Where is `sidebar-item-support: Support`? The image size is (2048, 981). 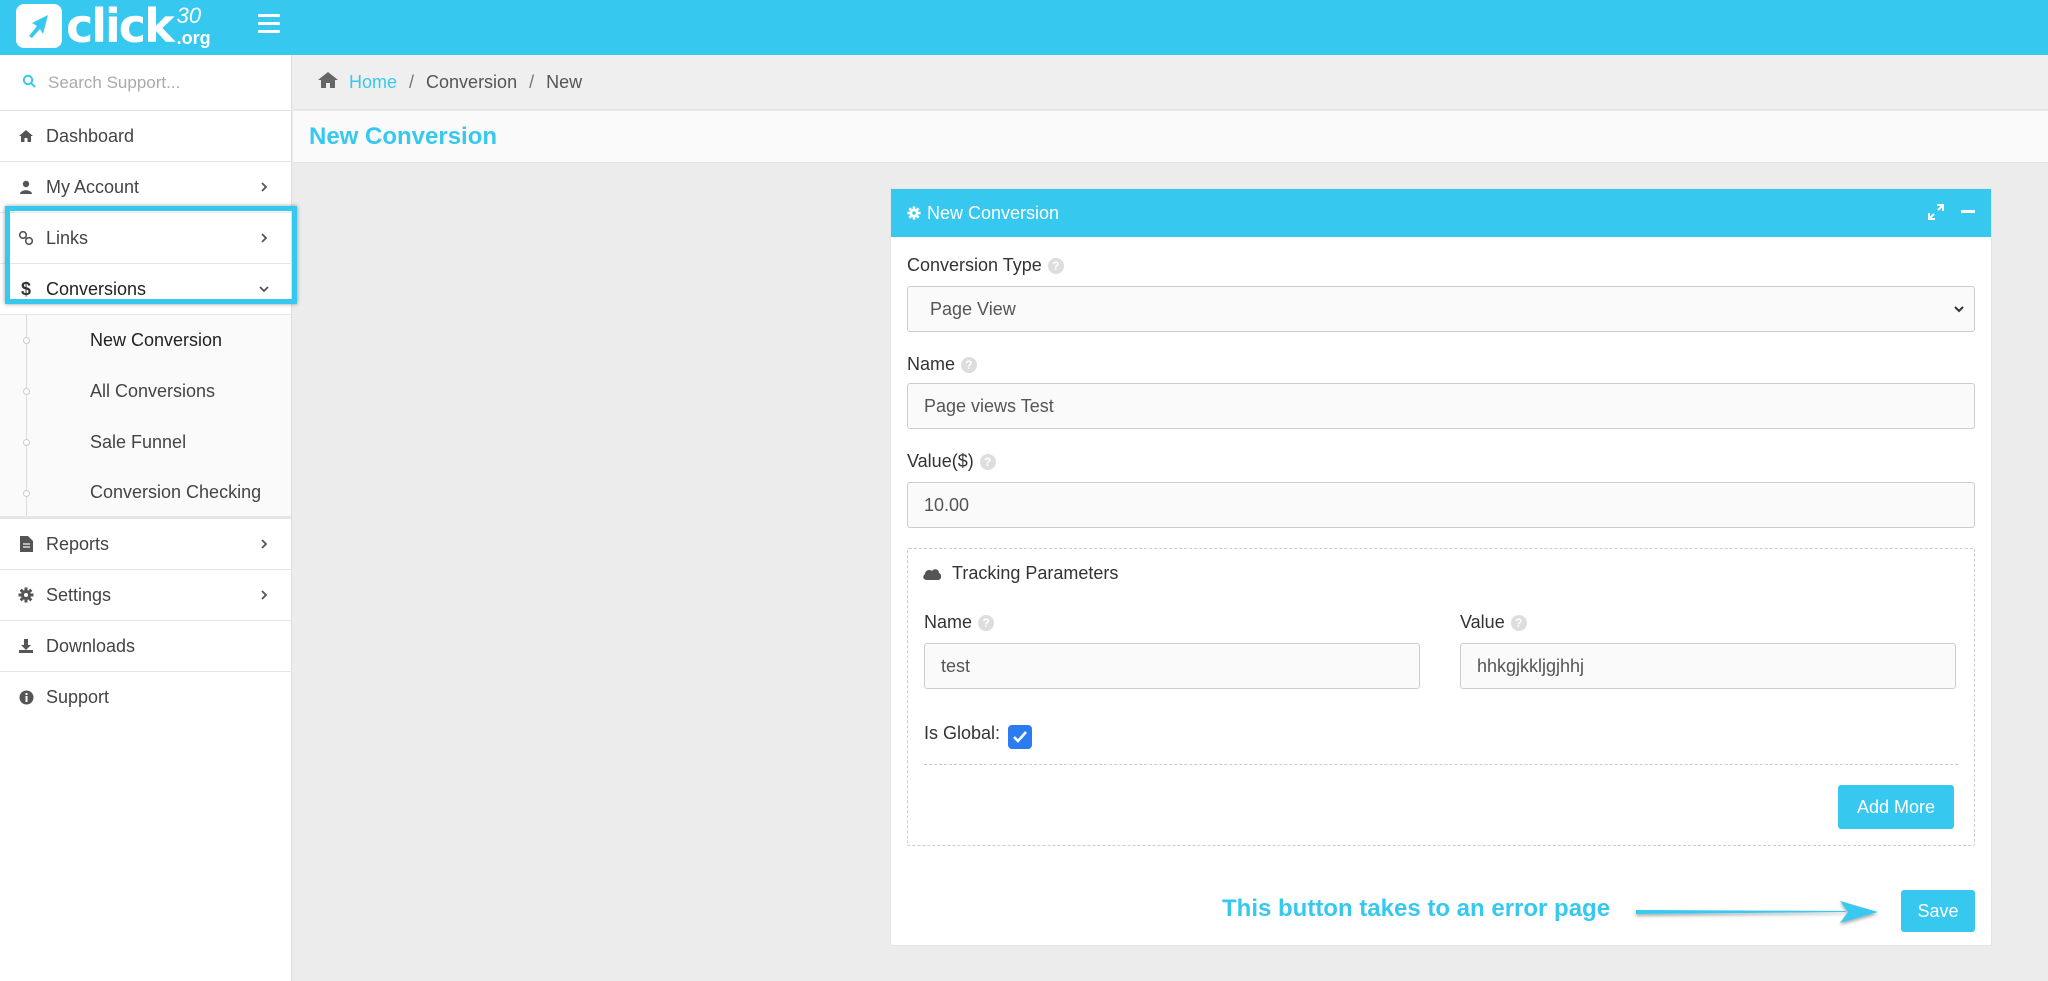 sidebar-item-support: Support is located at coordinates (145, 697).